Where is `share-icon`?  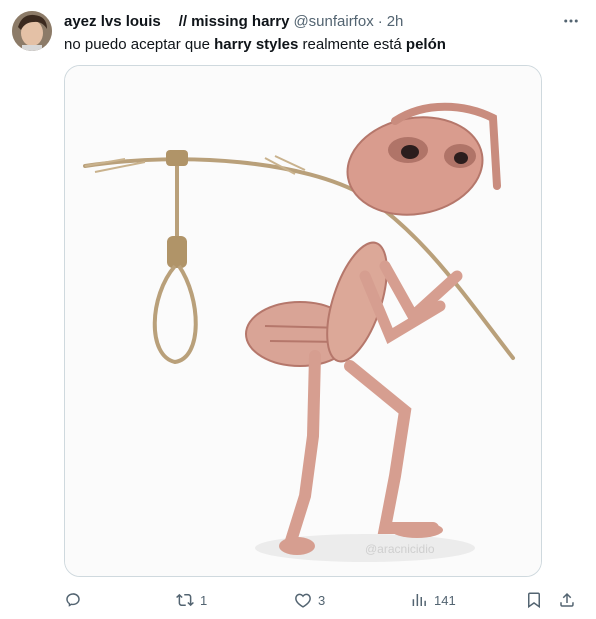 share-icon is located at coordinates (567, 599).